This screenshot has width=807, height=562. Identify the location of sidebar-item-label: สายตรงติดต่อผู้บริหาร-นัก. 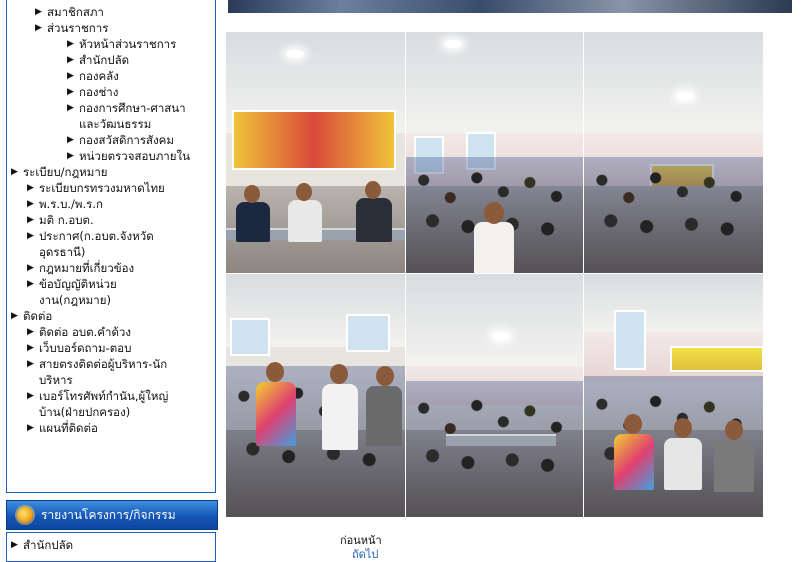
(103, 364).